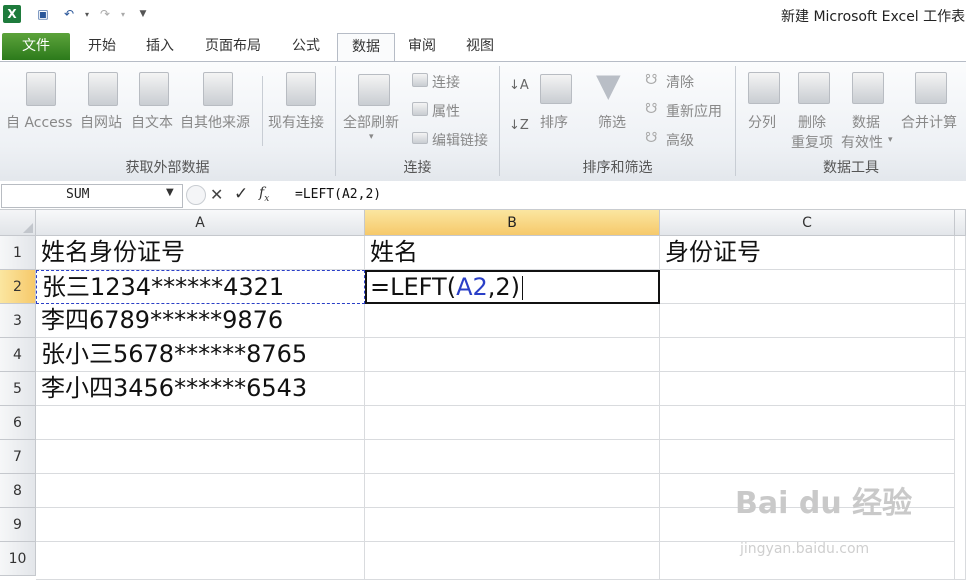  Describe the element at coordinates (512, 253) in the screenshot. I see `cell-b1: 姓名` at that location.